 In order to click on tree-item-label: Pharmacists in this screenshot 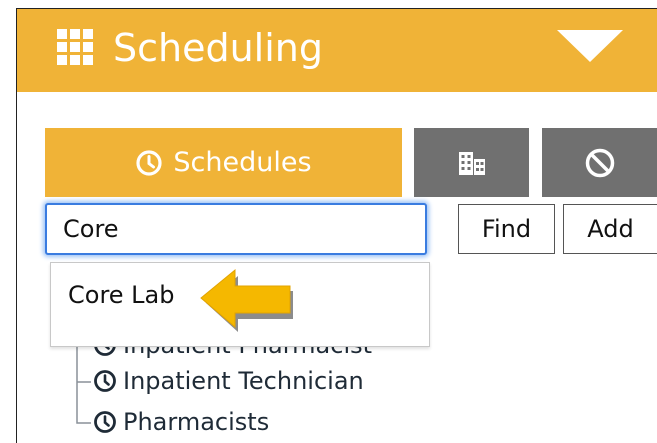, I will do `click(196, 422)`.